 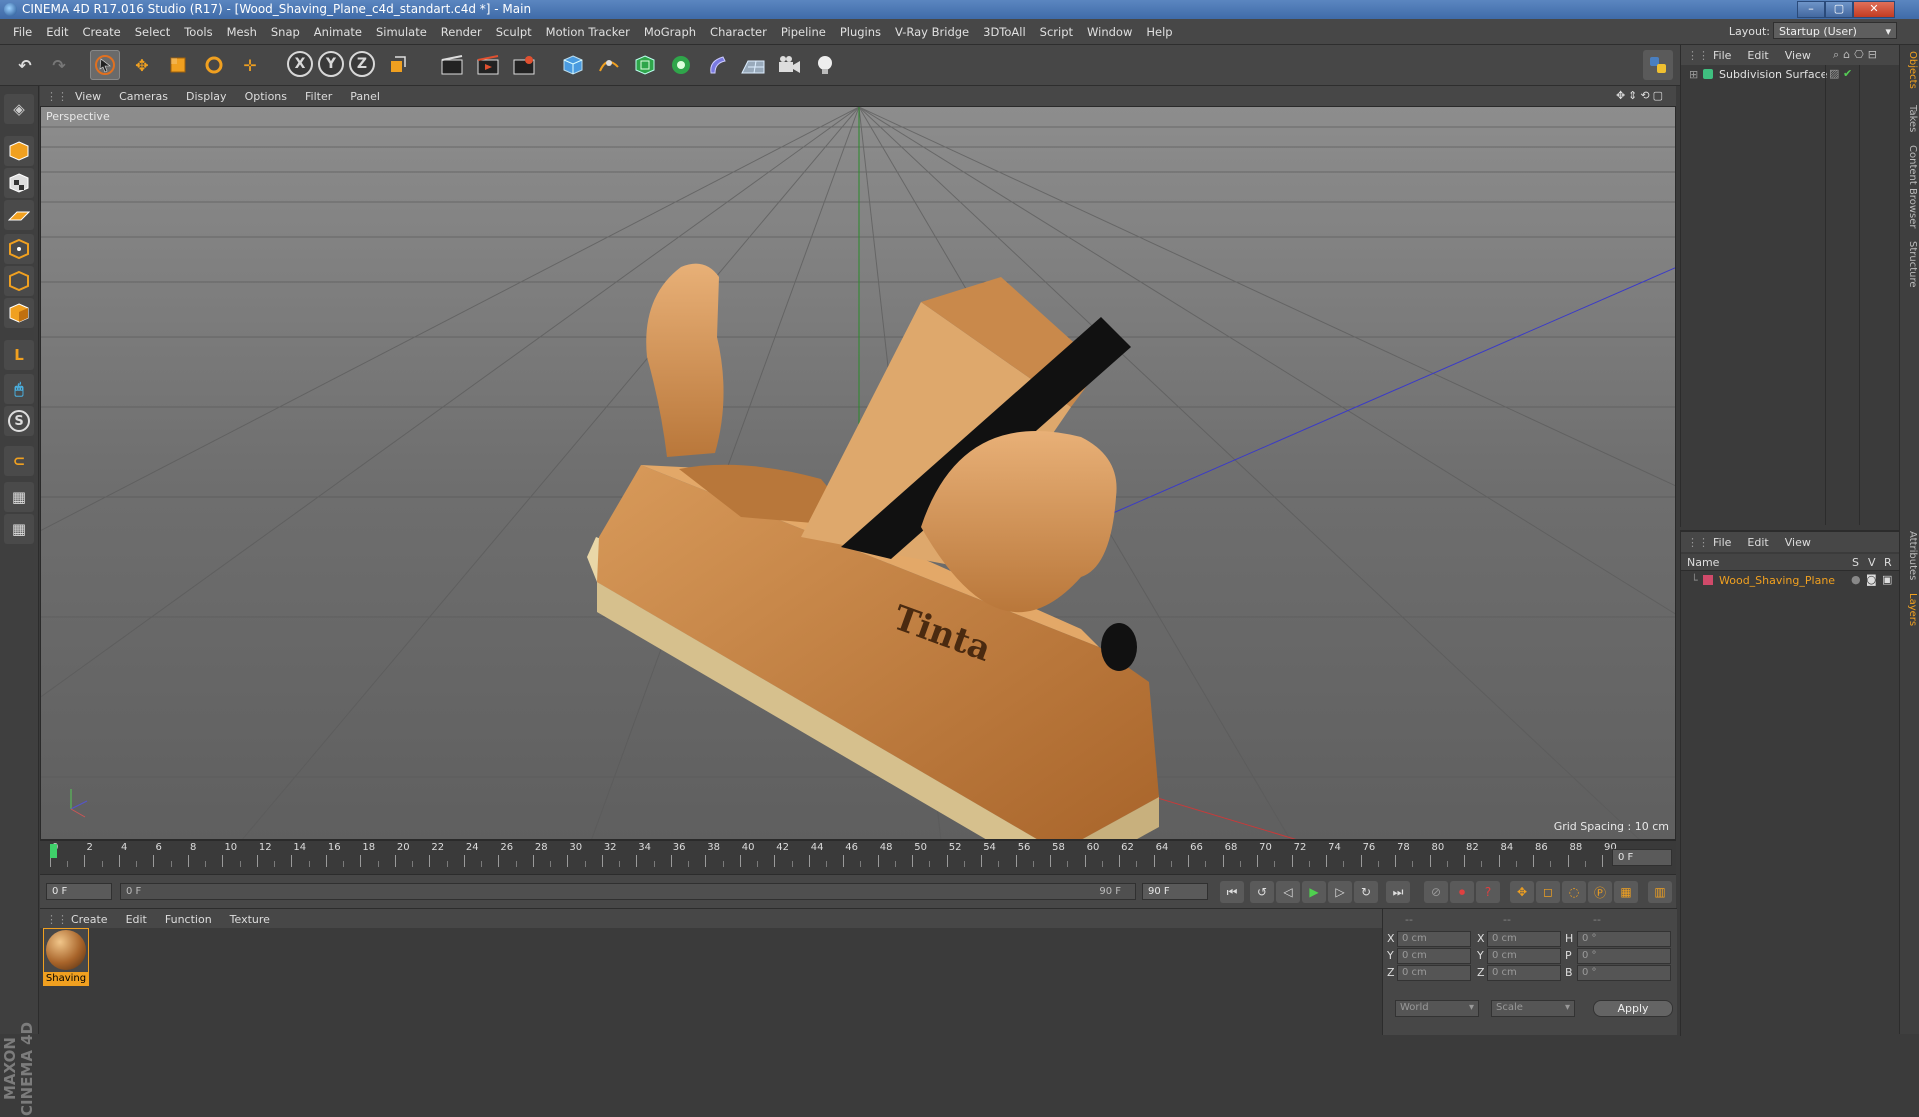 What do you see at coordinates (59, 65) in the screenshot?
I see `redo-button: ↷` at bounding box center [59, 65].